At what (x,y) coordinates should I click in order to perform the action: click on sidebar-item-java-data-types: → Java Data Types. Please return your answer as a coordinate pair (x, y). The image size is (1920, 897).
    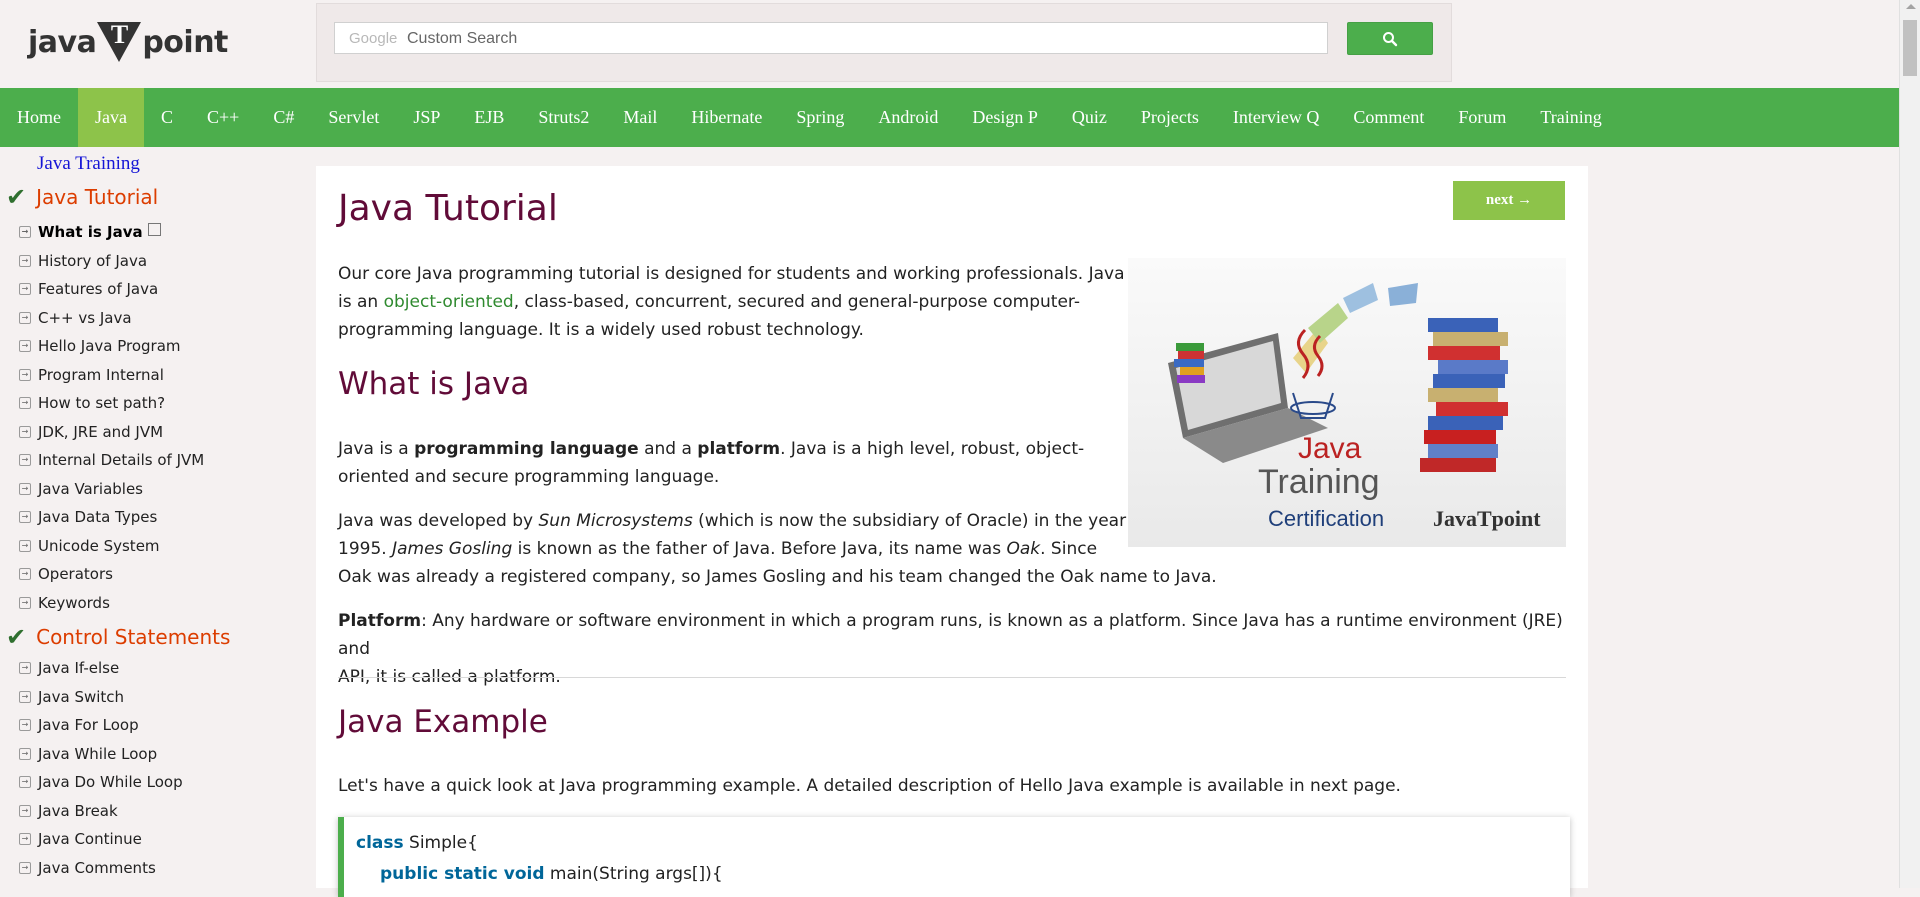
    Looking at the image, I should click on (88, 517).